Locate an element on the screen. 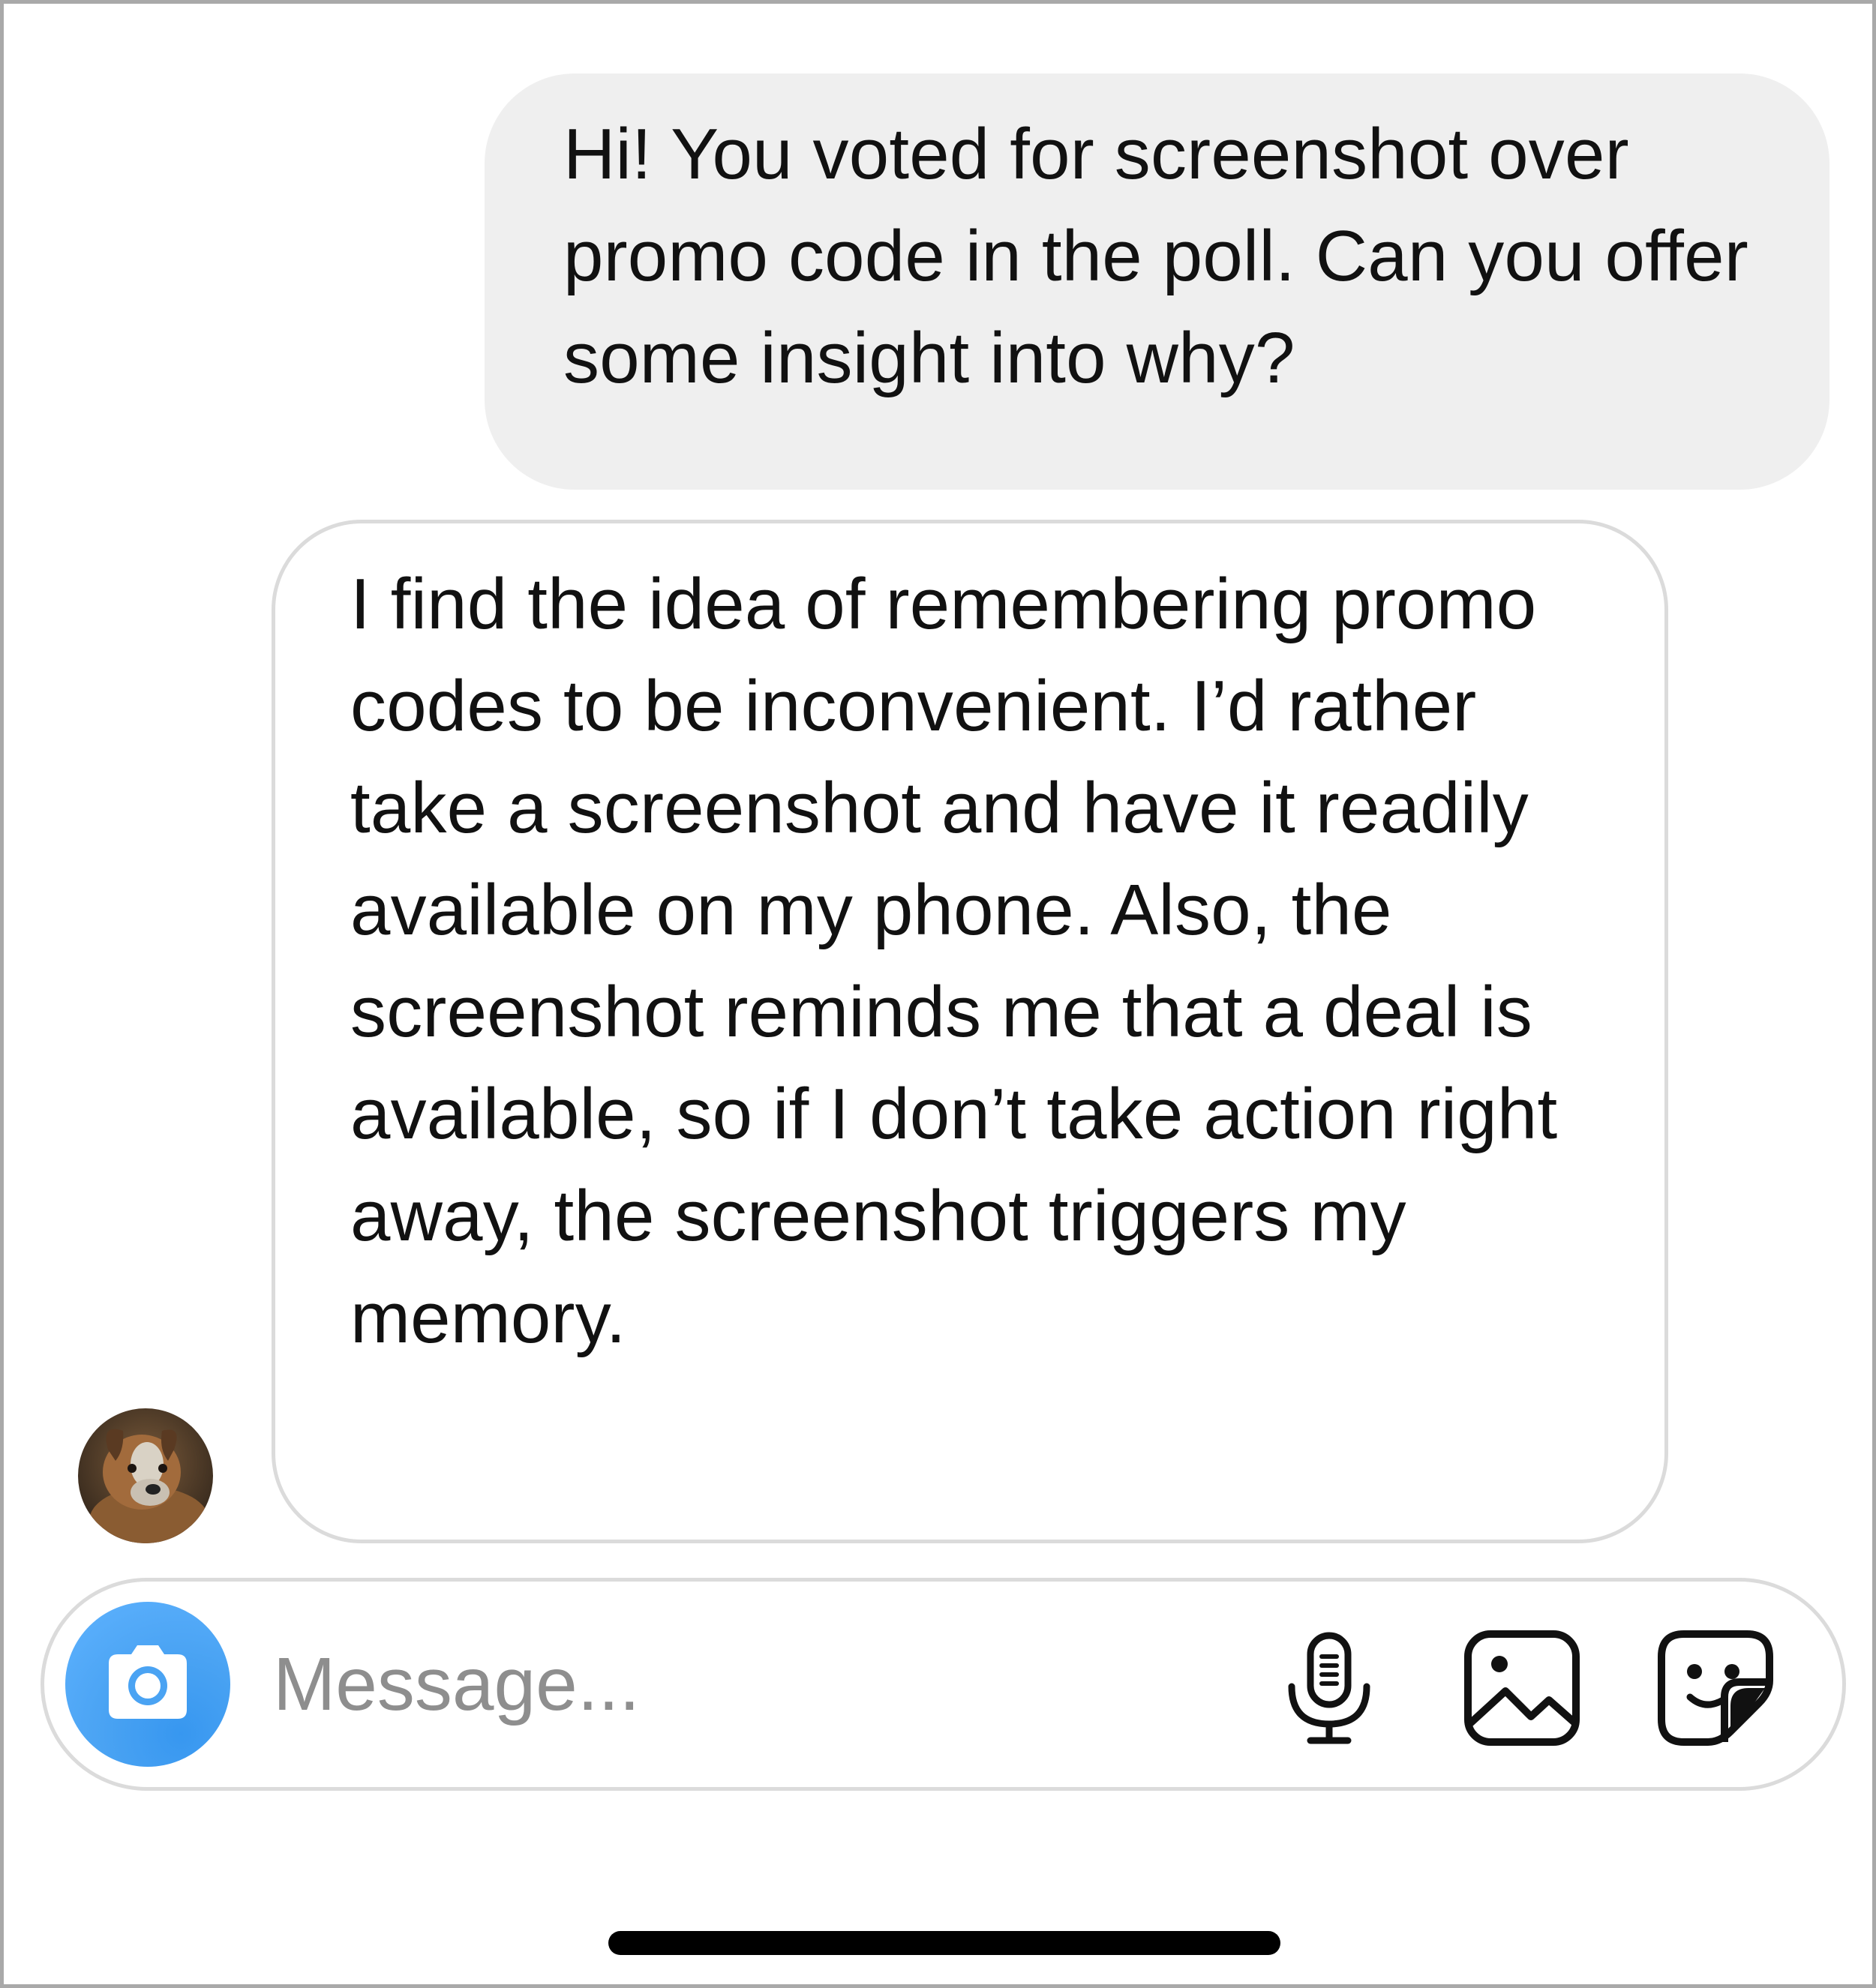 The image size is (1876, 1988). message-composer is located at coordinates (943, 1684).